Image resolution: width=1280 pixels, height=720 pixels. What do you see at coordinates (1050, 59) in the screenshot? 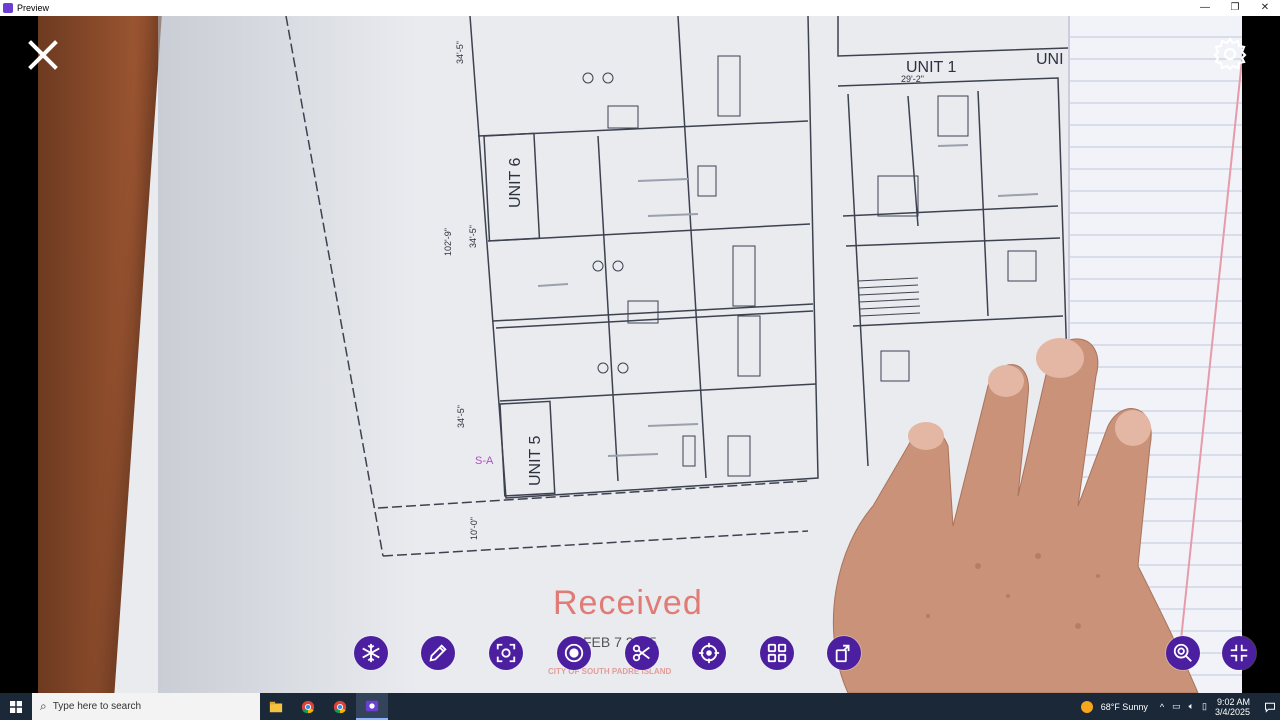
I see `svg-text: UNI` at bounding box center [1050, 59].